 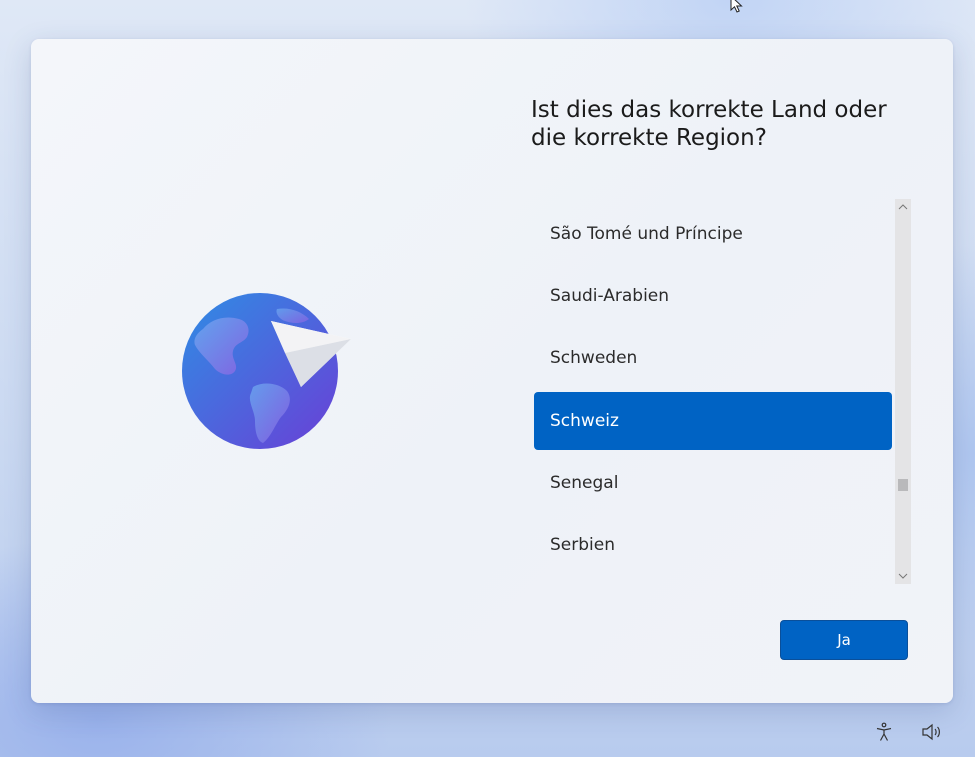 I want to click on list-scrollbar, so click(x=903, y=391).